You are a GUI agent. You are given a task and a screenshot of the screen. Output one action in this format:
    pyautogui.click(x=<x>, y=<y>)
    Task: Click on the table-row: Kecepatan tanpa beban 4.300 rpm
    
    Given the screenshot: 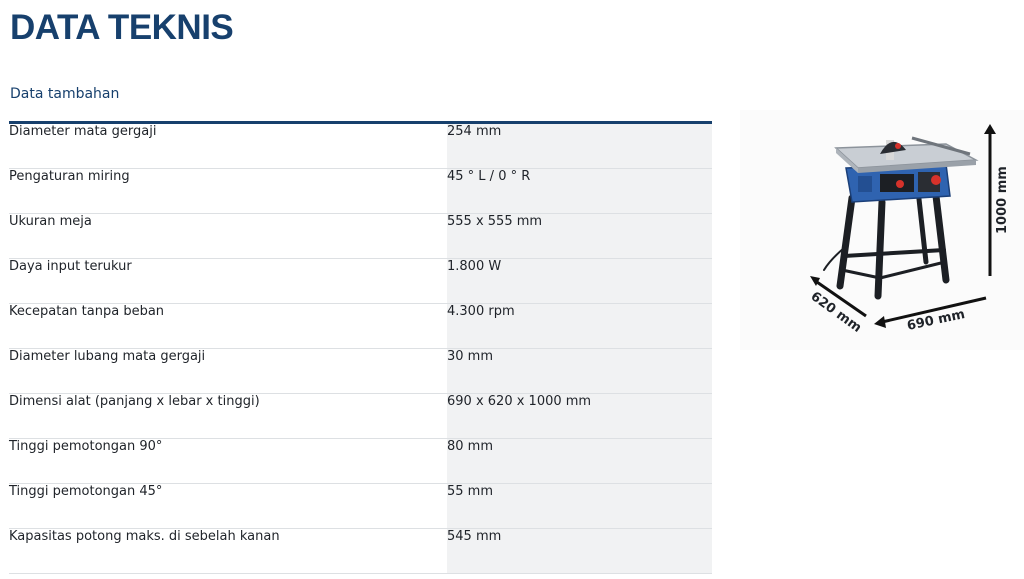 What is the action you would take?
    pyautogui.click(x=360, y=326)
    